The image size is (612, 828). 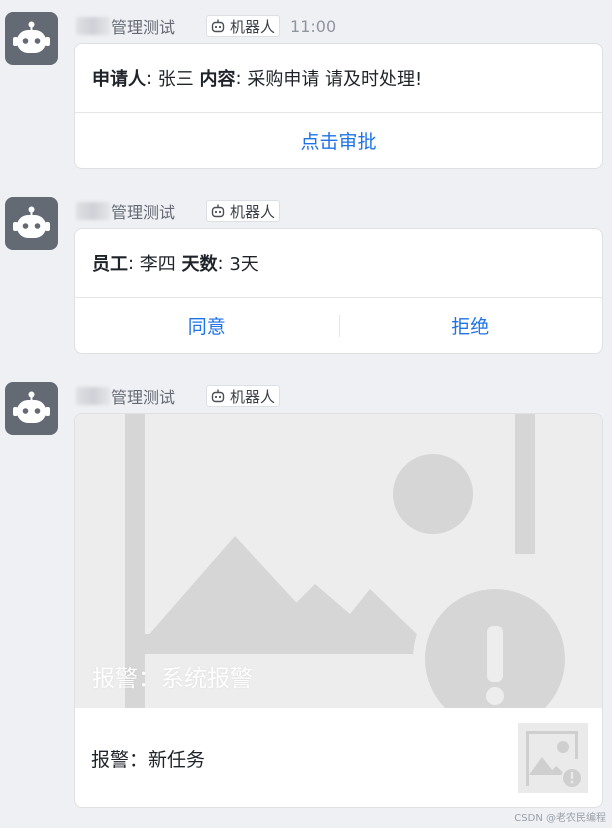 I want to click on card-footer: 同意 拒绝, so click(x=338, y=325).